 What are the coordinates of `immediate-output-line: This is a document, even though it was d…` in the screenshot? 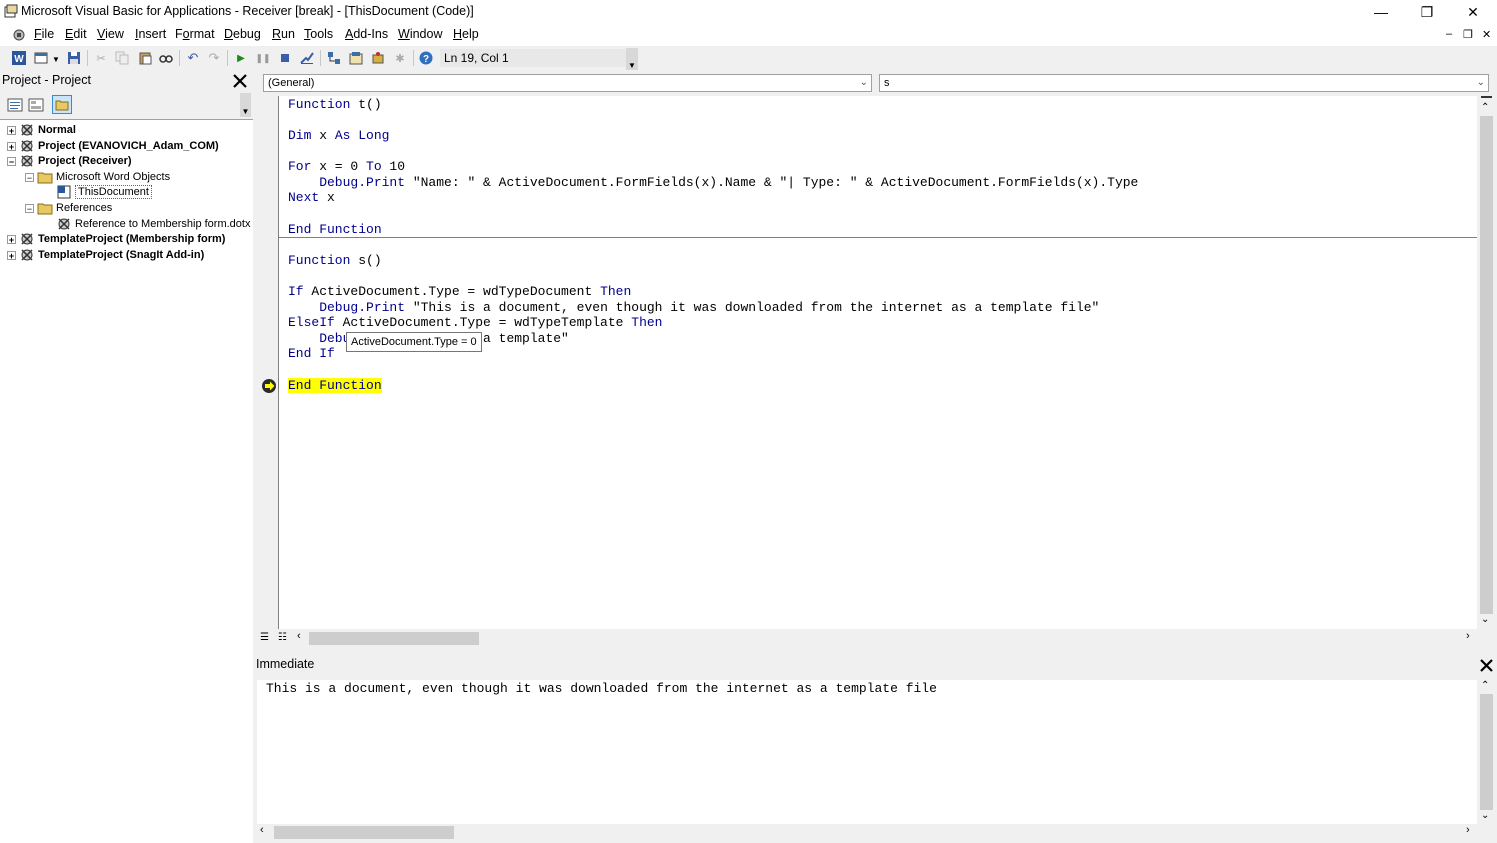 It's located at (601, 688).